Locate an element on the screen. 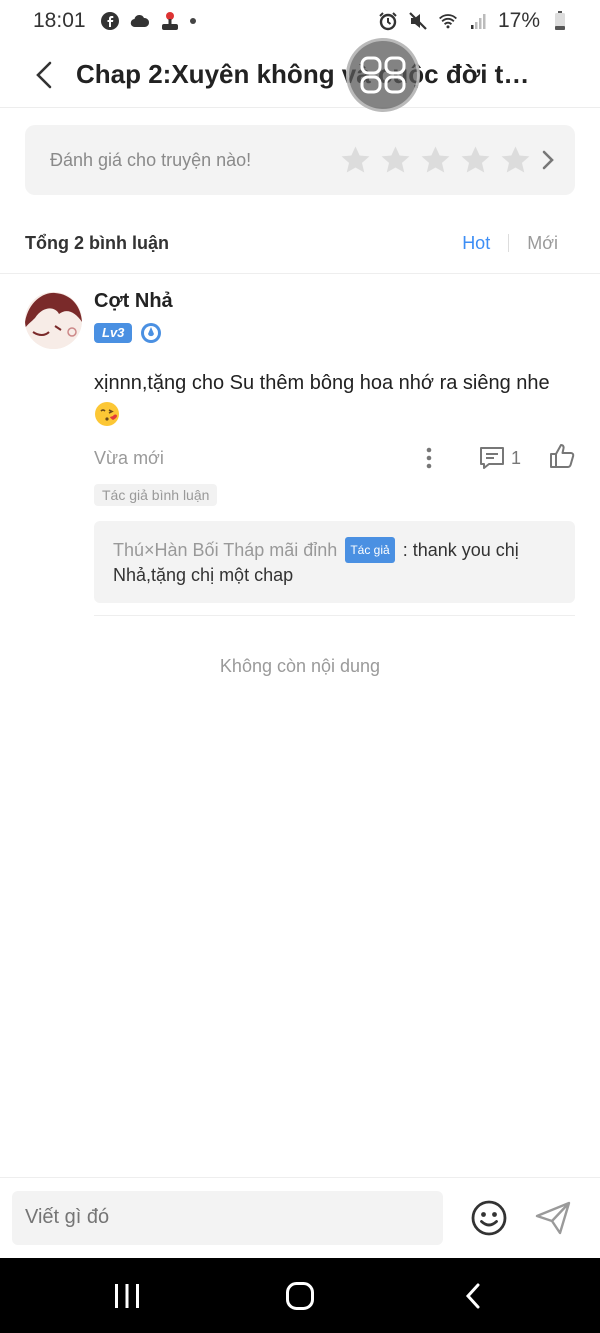 The image size is (600, 1333). chevron-right-icon is located at coordinates (548, 160).